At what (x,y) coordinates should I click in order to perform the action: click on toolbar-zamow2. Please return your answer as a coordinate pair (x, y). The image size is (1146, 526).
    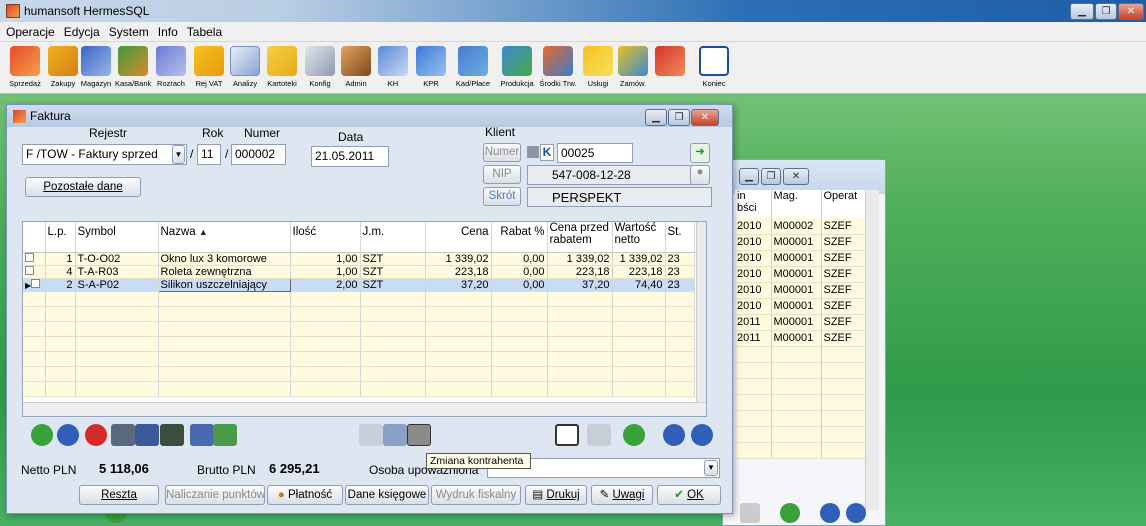
    Looking at the image, I should click on (670, 62).